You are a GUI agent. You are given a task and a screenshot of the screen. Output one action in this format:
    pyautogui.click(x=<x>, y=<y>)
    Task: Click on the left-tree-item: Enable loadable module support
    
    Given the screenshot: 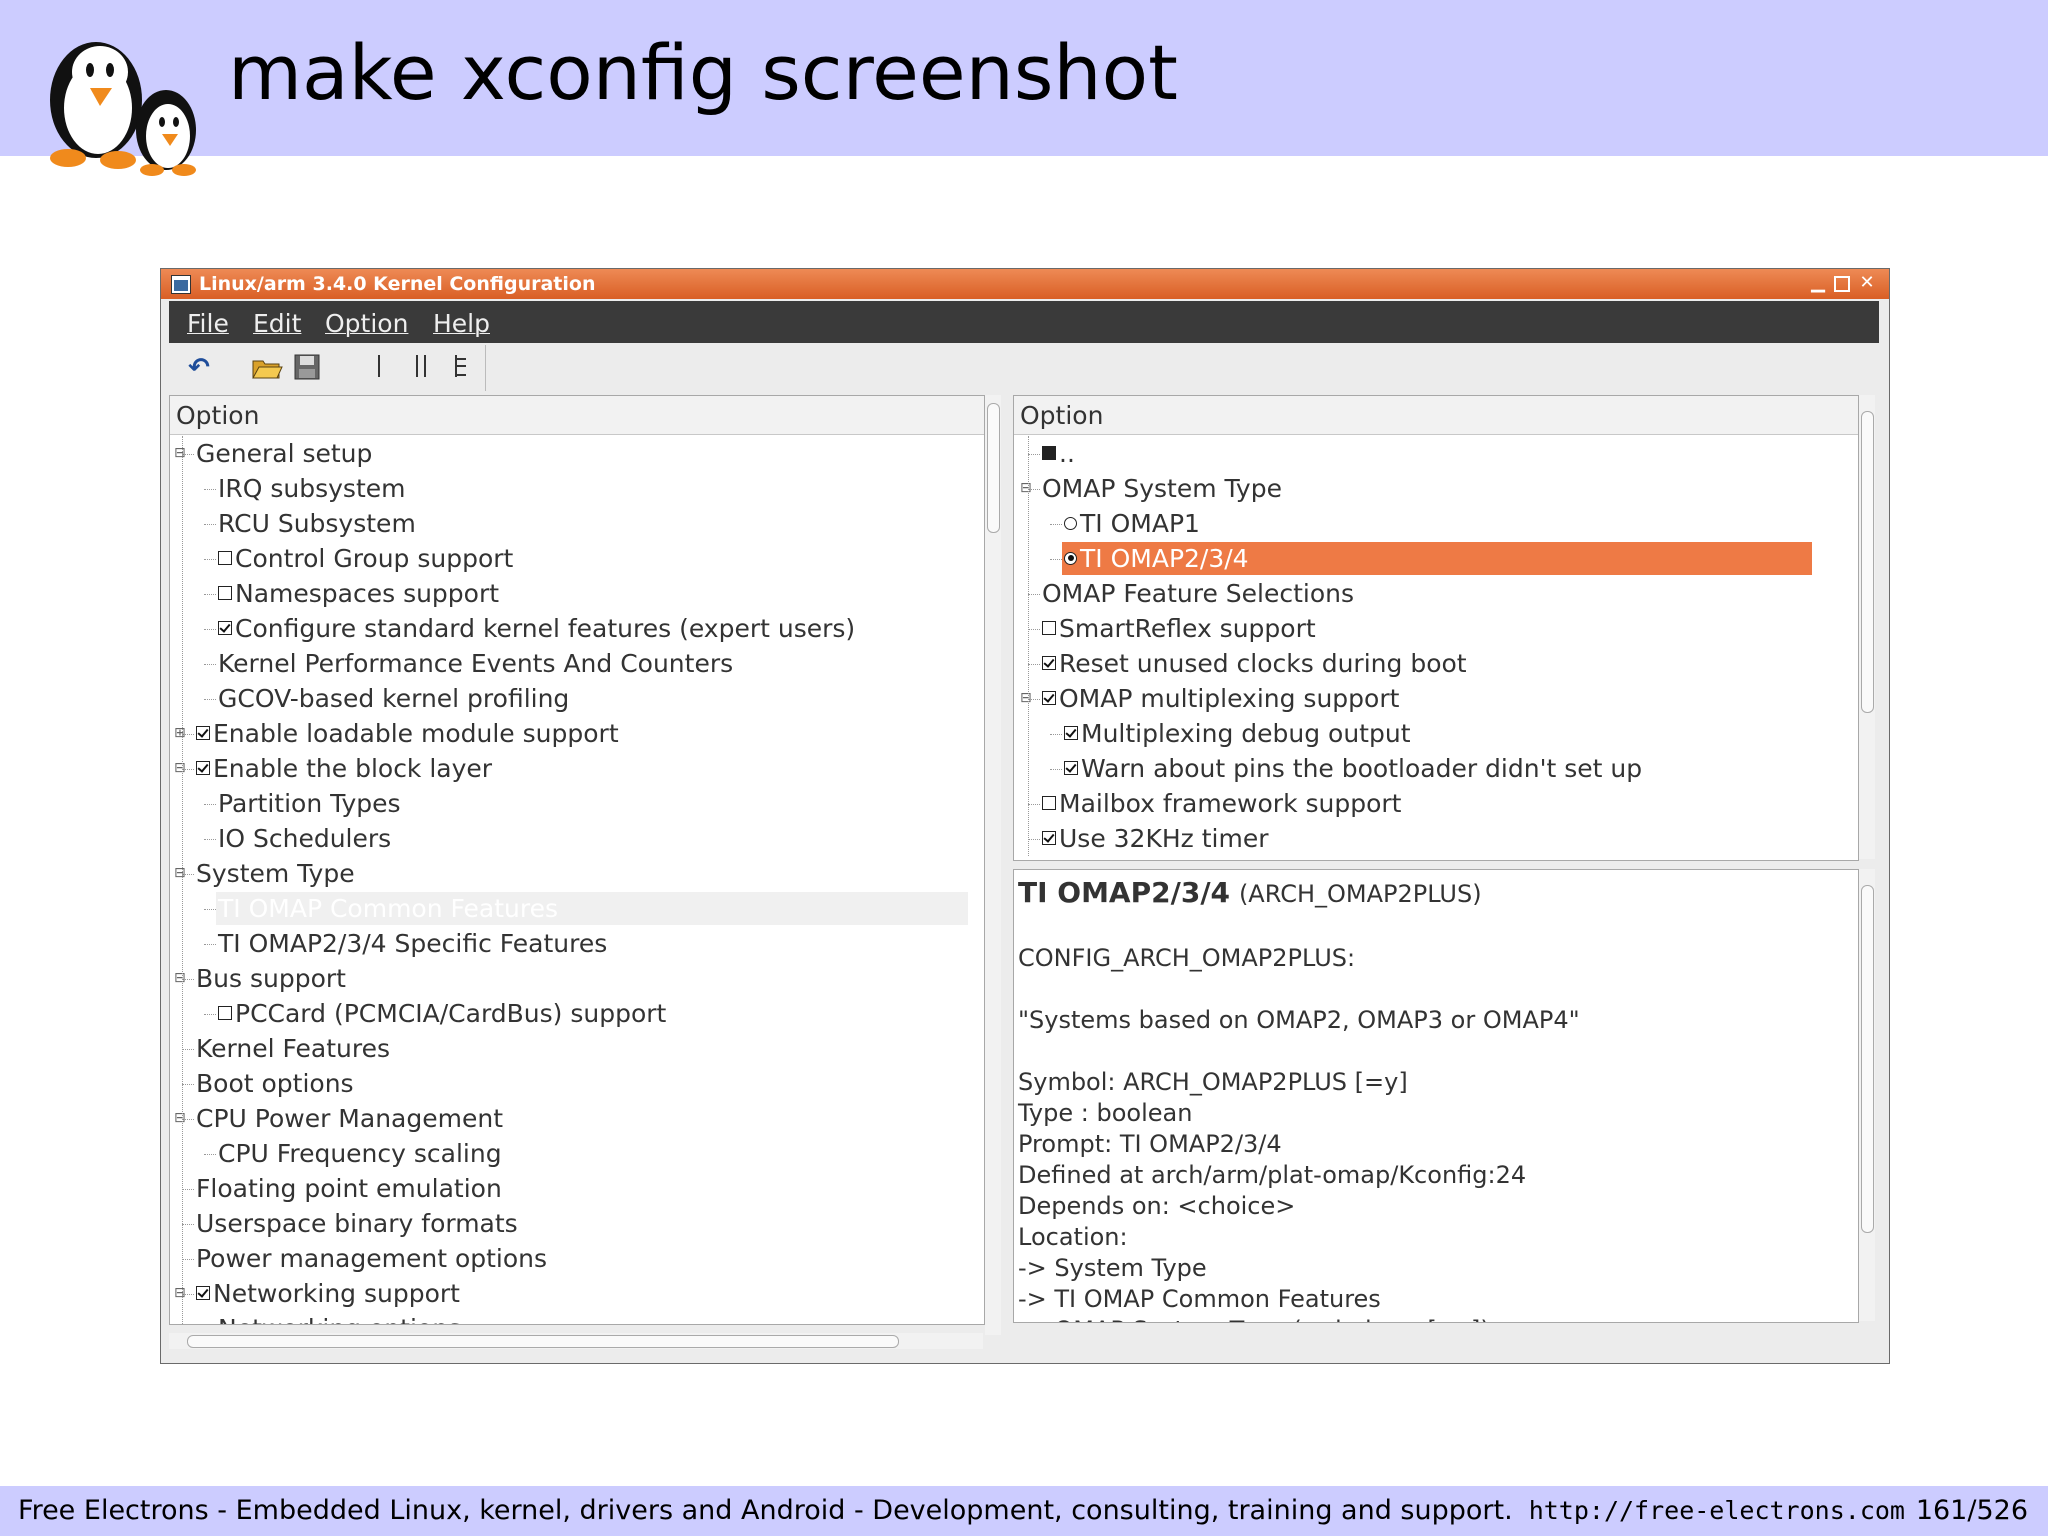 What is the action you would take?
    pyautogui.click(x=407, y=733)
    